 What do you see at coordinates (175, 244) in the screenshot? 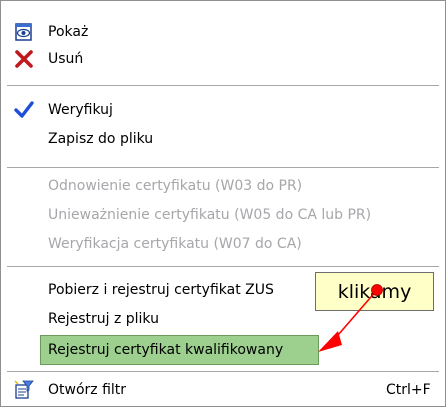
I see `menu-item-label: Weryfikacja certyfikatu (W07 do CA)` at bounding box center [175, 244].